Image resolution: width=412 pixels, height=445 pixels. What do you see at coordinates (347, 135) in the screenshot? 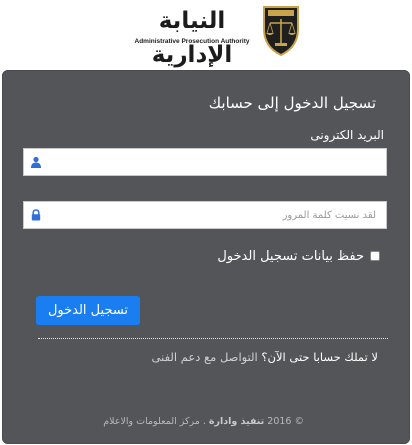
I see `email-label: البريد الكترونى` at bounding box center [347, 135].